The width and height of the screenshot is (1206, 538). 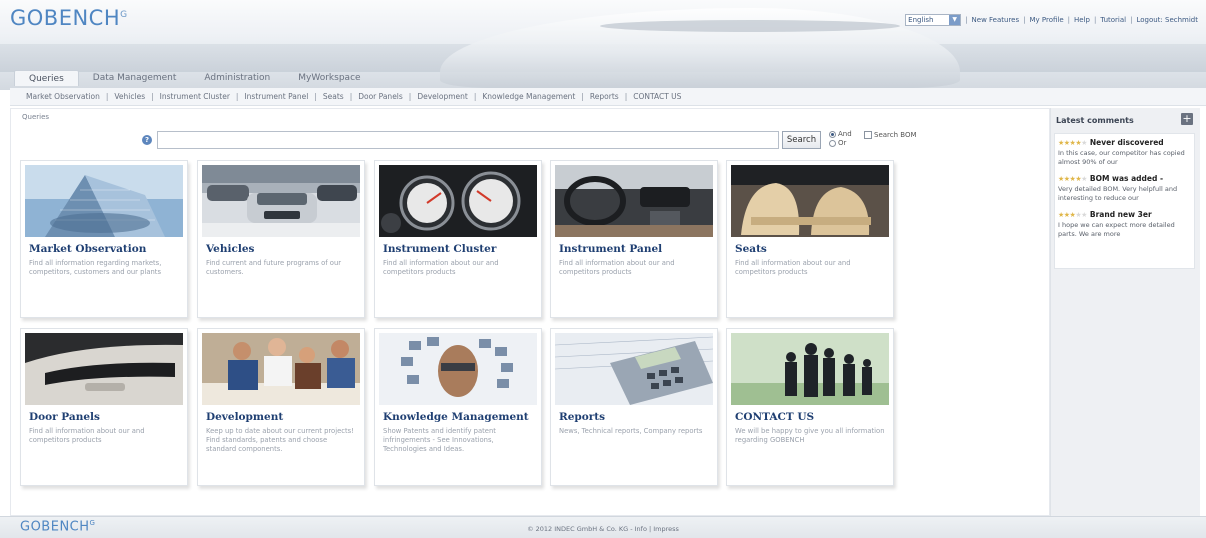 I want to click on comment-title: BOM was added -, so click(x=1126, y=178).